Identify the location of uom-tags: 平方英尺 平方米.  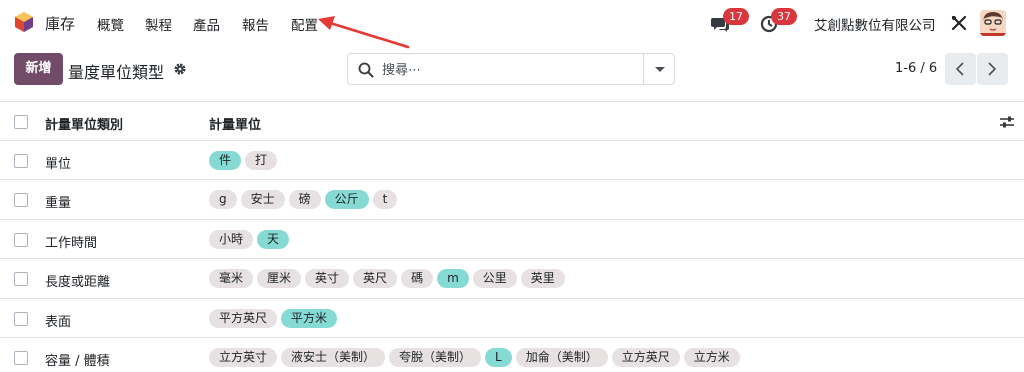
(273, 318).